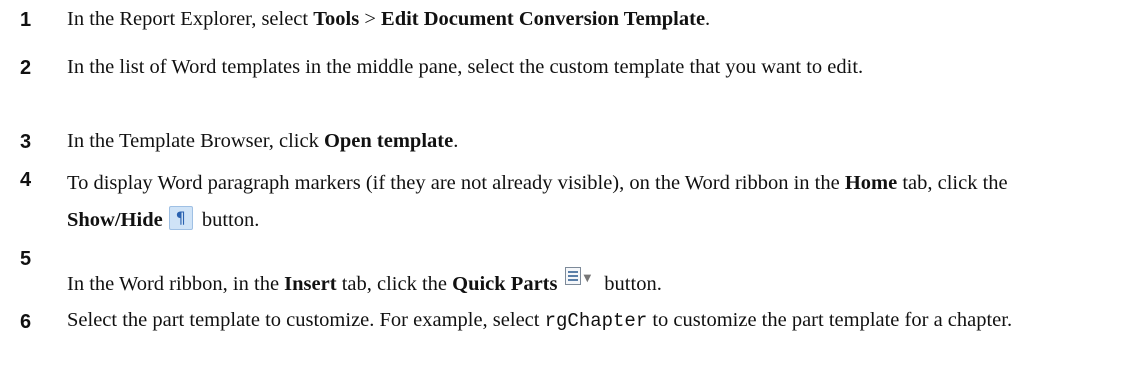 This screenshot has width=1121, height=390. What do you see at coordinates (180, 218) in the screenshot?
I see `pilcrow-icon: ¶` at bounding box center [180, 218].